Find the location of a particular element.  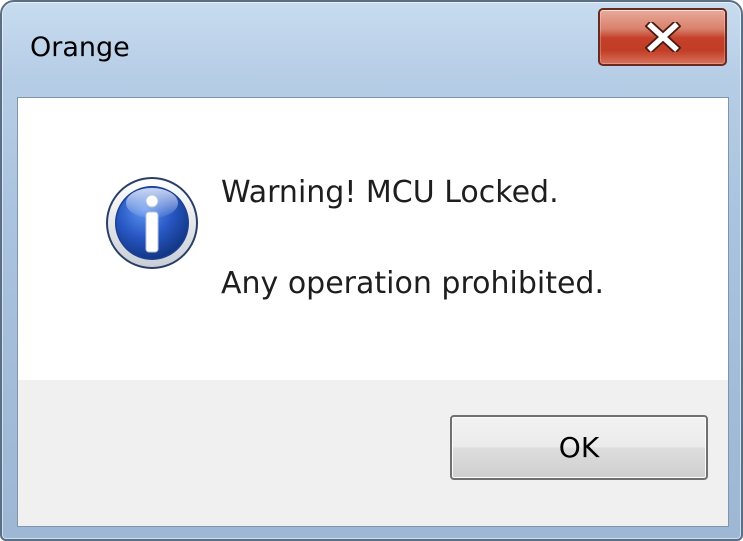

message-line-2: Any operation prohibited. is located at coordinates (412, 283).